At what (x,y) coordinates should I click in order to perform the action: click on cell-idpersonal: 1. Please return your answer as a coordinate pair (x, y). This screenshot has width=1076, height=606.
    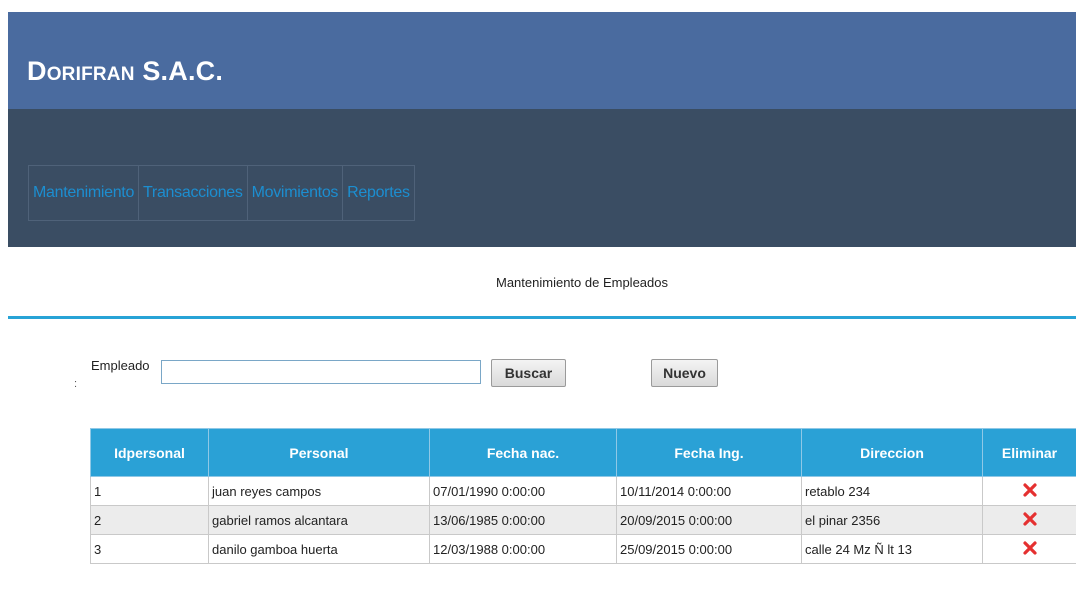
    Looking at the image, I should click on (149, 491).